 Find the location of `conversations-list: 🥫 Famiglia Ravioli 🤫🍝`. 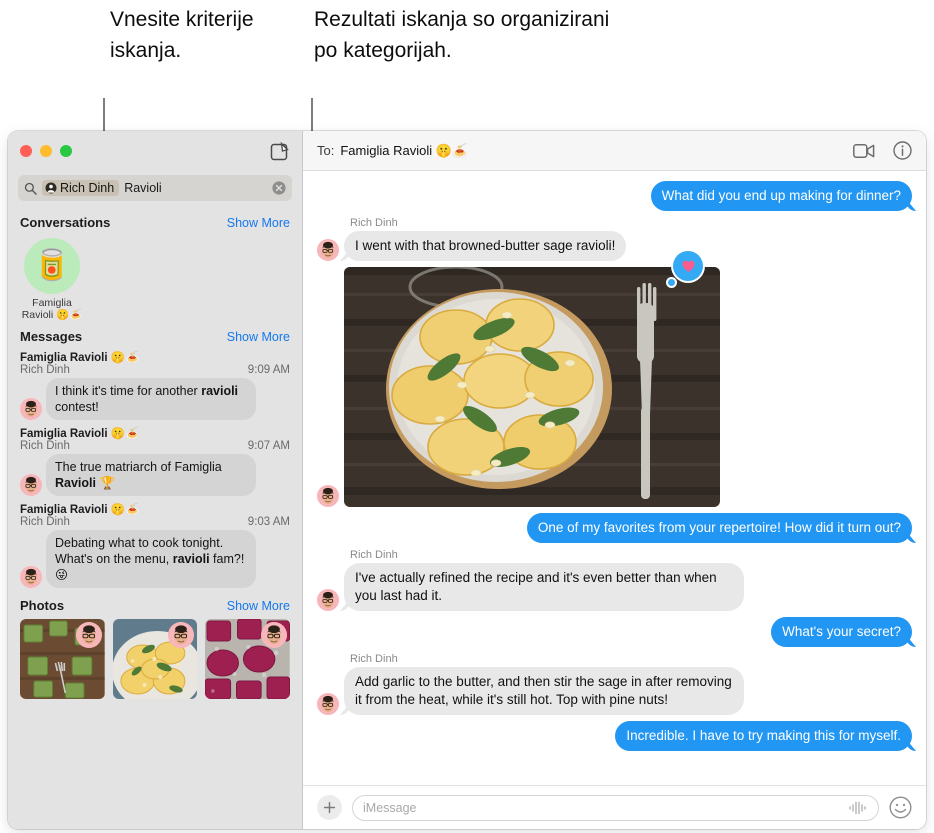

conversations-list: 🥫 Famiglia Ravioli 🤫🍝 is located at coordinates (155, 278).